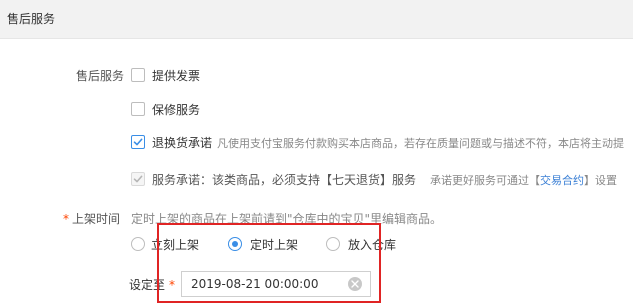 The image size is (633, 303). Describe the element at coordinates (176, 109) in the screenshot. I see `warranty-label: 保修服务` at that location.